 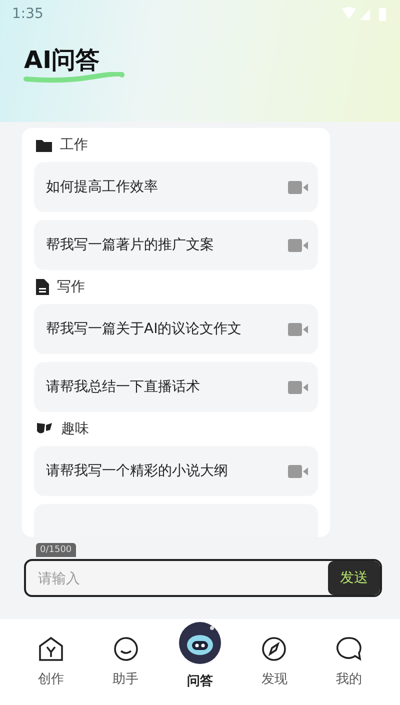 I want to click on robot-icon, so click(x=199, y=643).